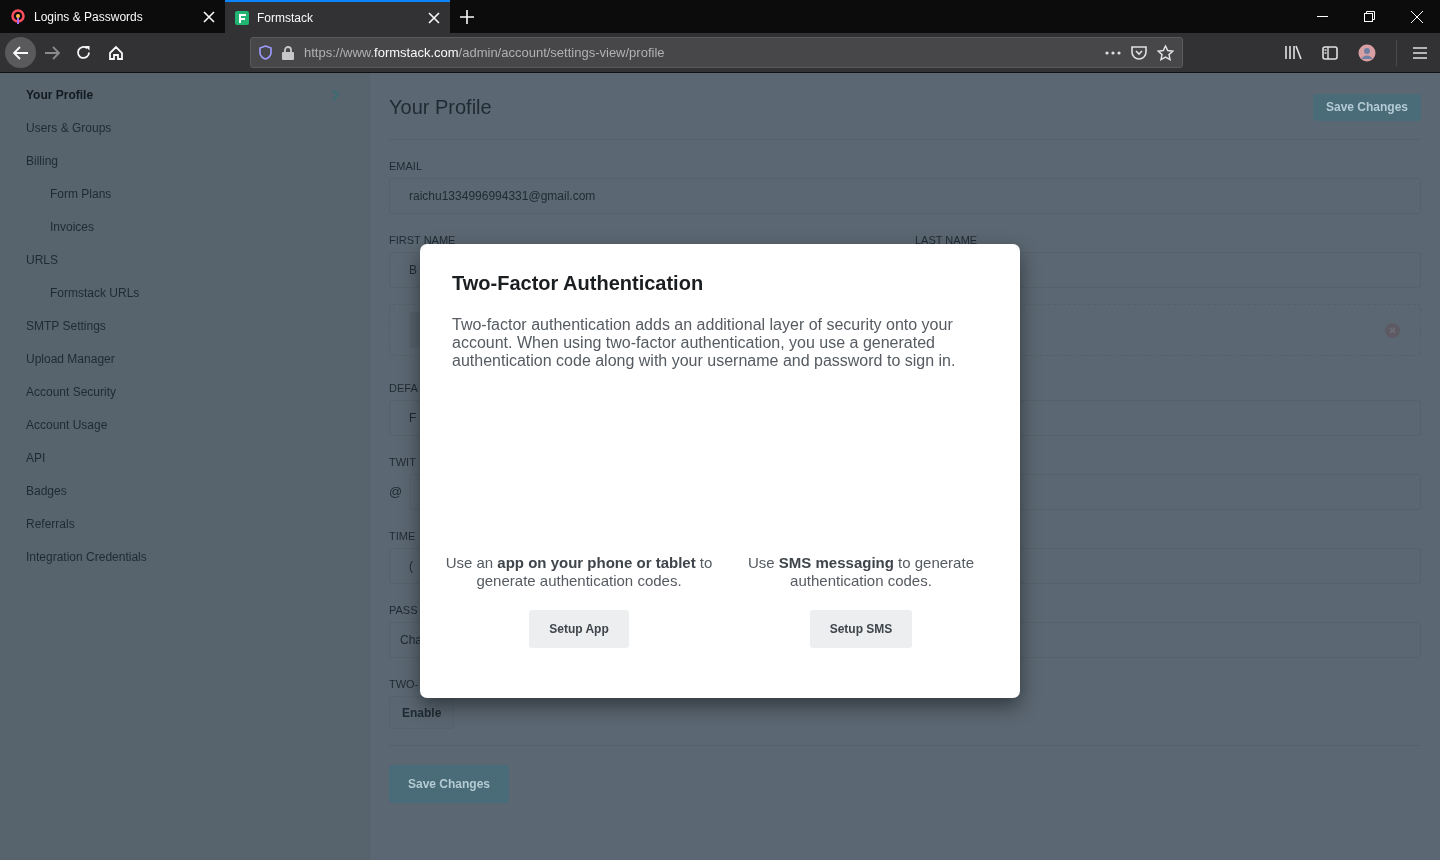  What do you see at coordinates (405, 166) in the screenshot?
I see `field-label: EMAIL` at bounding box center [405, 166].